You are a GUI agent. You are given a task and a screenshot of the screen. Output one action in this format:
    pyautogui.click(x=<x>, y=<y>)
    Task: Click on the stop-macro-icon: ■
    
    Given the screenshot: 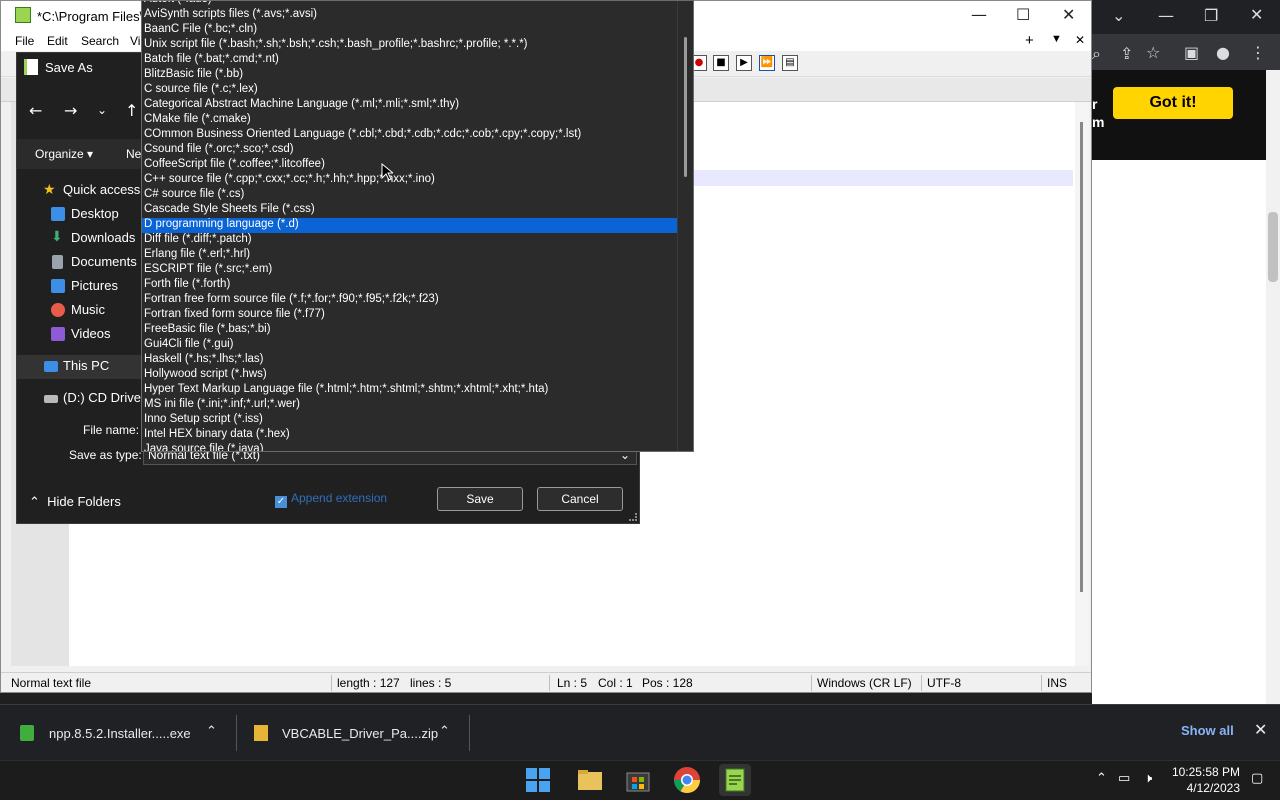 What is the action you would take?
    pyautogui.click(x=721, y=63)
    